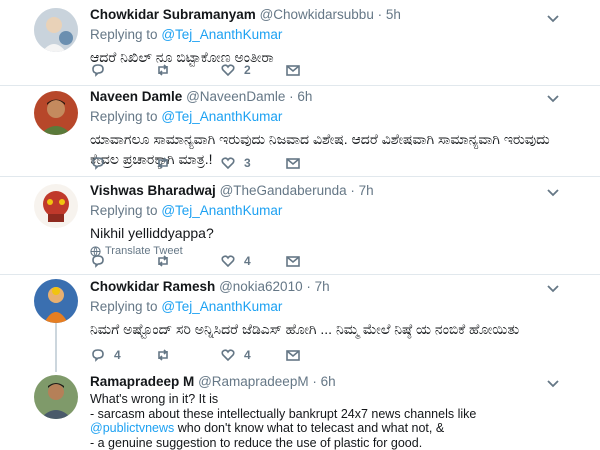 This screenshot has width=600, height=450. I want to click on display-name: Chowkidar Ramesh, so click(152, 286).